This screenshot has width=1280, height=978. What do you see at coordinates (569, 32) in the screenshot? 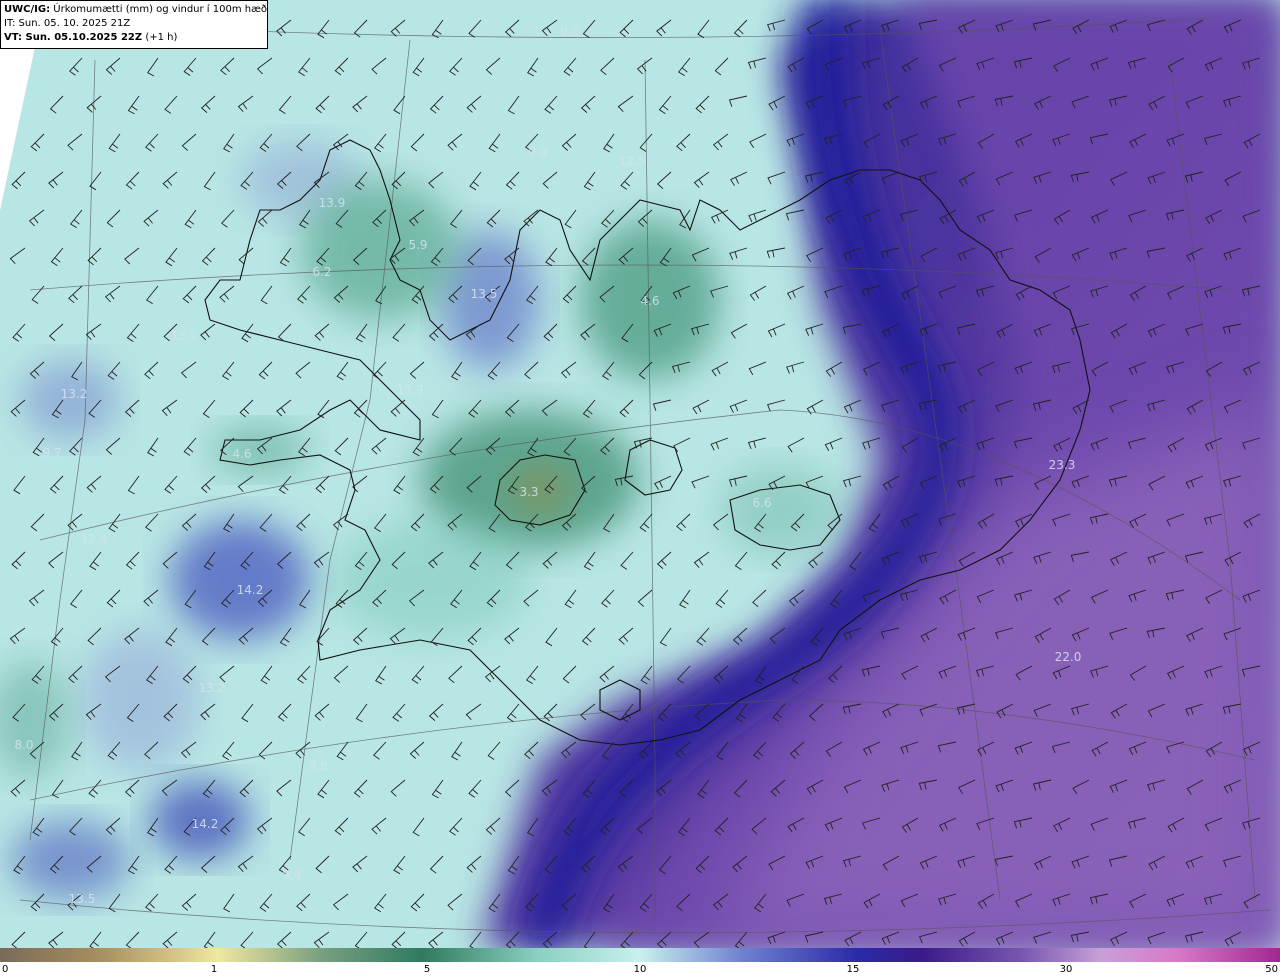
I see `field-value-label: 9.0` at bounding box center [569, 32].